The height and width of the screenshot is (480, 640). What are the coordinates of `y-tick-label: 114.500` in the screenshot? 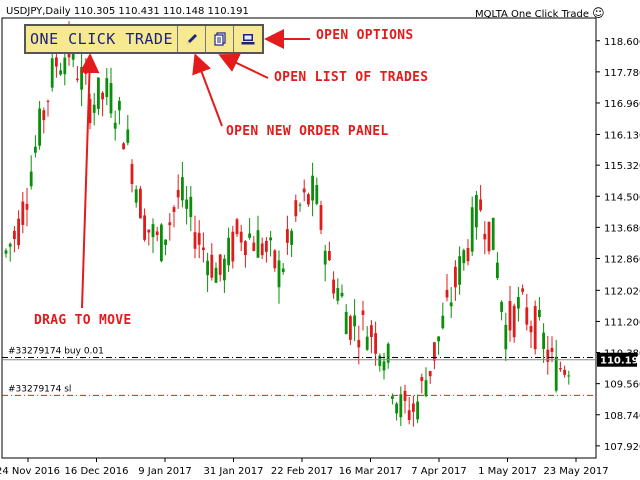 It's located at (622, 197).